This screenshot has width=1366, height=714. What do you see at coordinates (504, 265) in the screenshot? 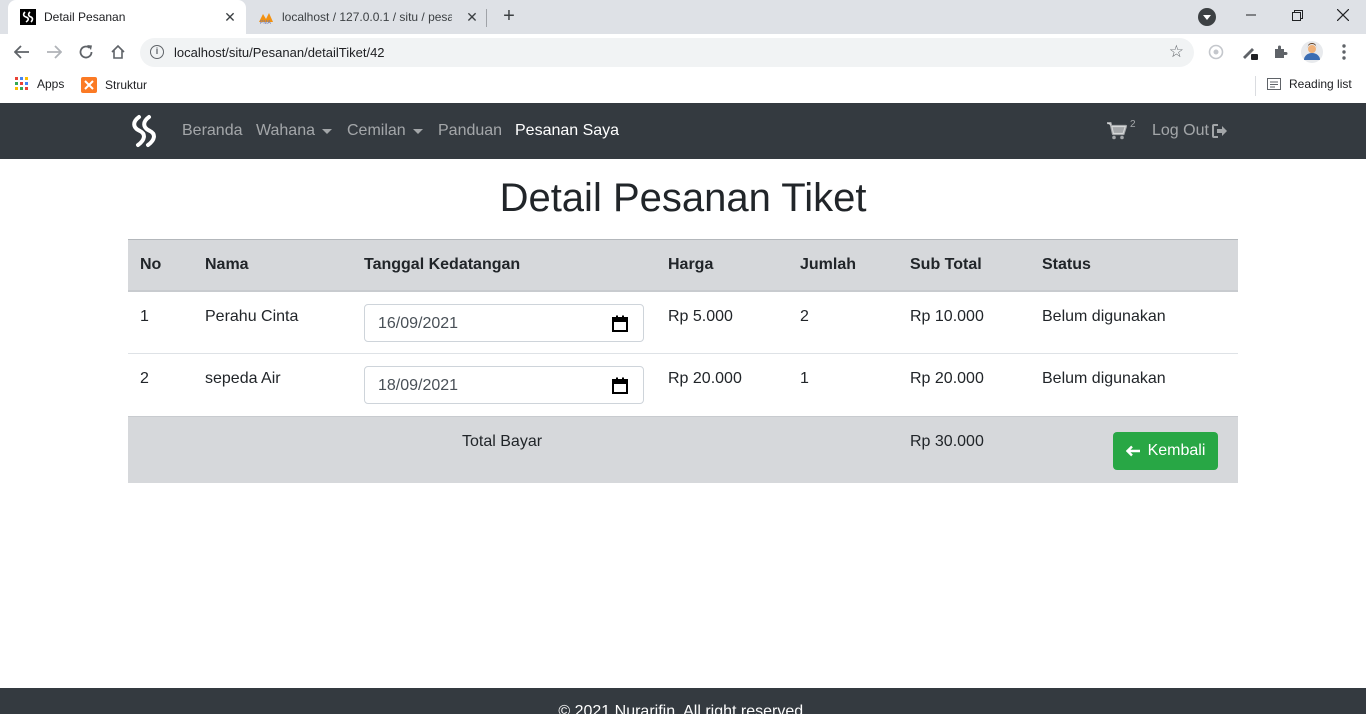
I see `column-header-tanggal: Tanggal Kedatangan` at bounding box center [504, 265].